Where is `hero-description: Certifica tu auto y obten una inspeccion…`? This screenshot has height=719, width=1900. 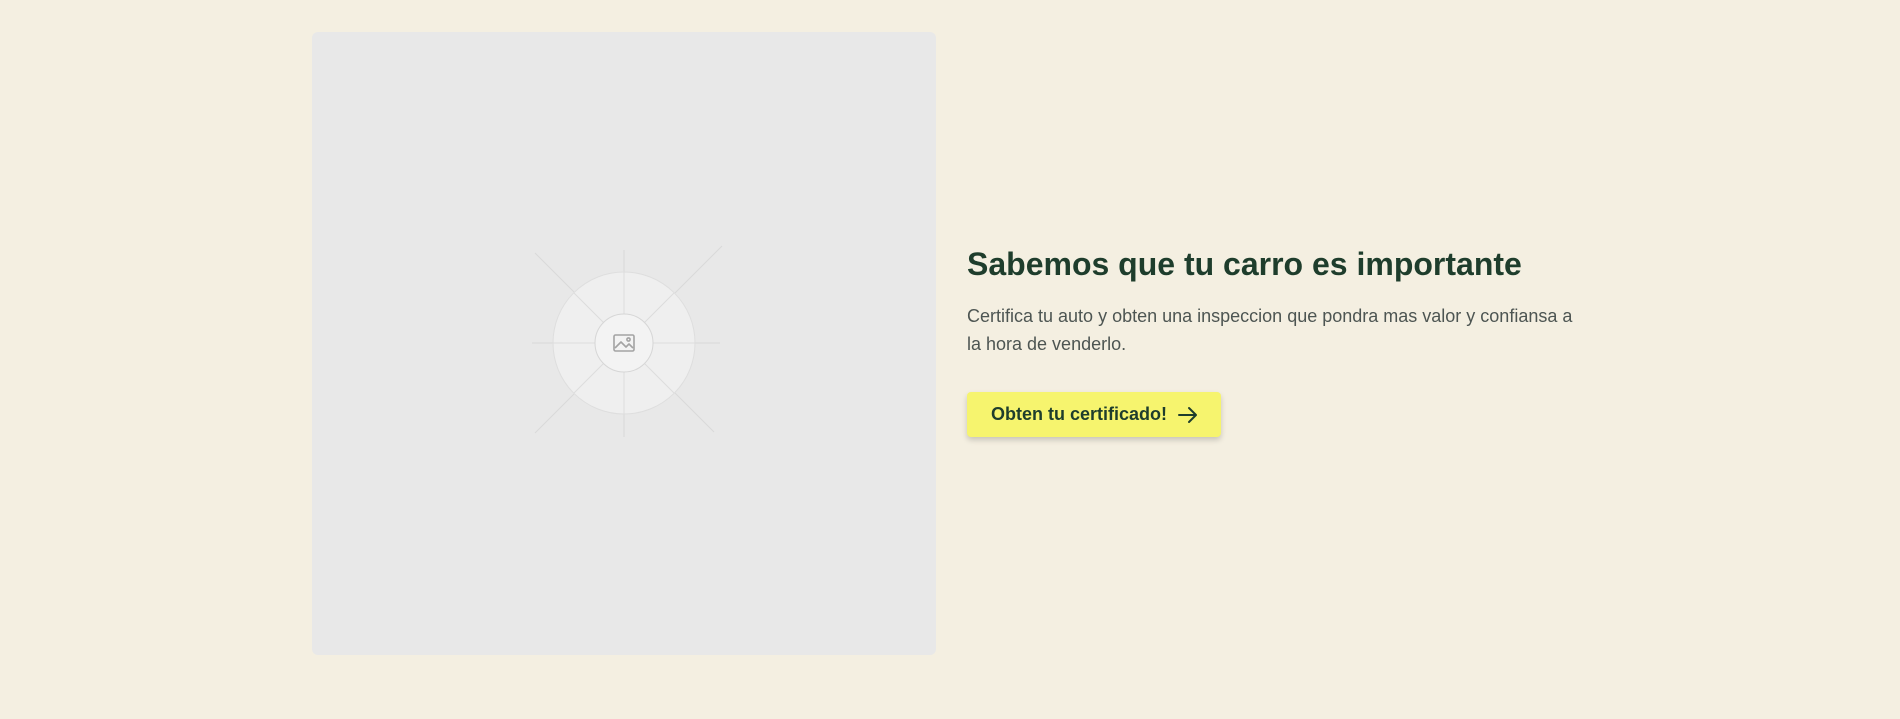 hero-description: Certifica tu auto y obten una inspeccion… is located at coordinates (1270, 330).